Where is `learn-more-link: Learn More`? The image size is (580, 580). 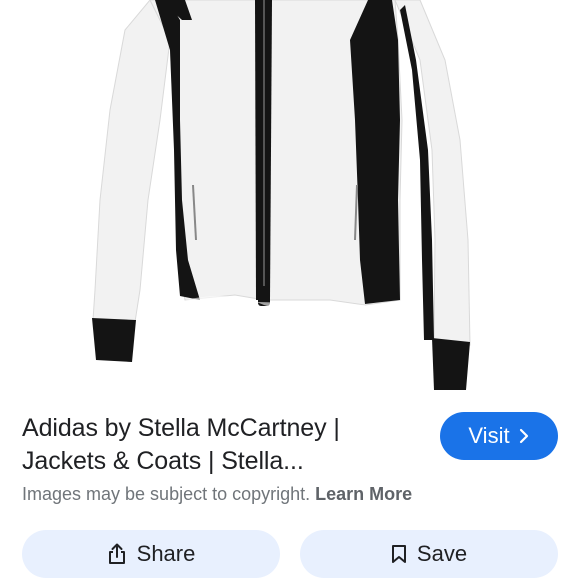 learn-more-link: Learn More is located at coordinates (363, 494).